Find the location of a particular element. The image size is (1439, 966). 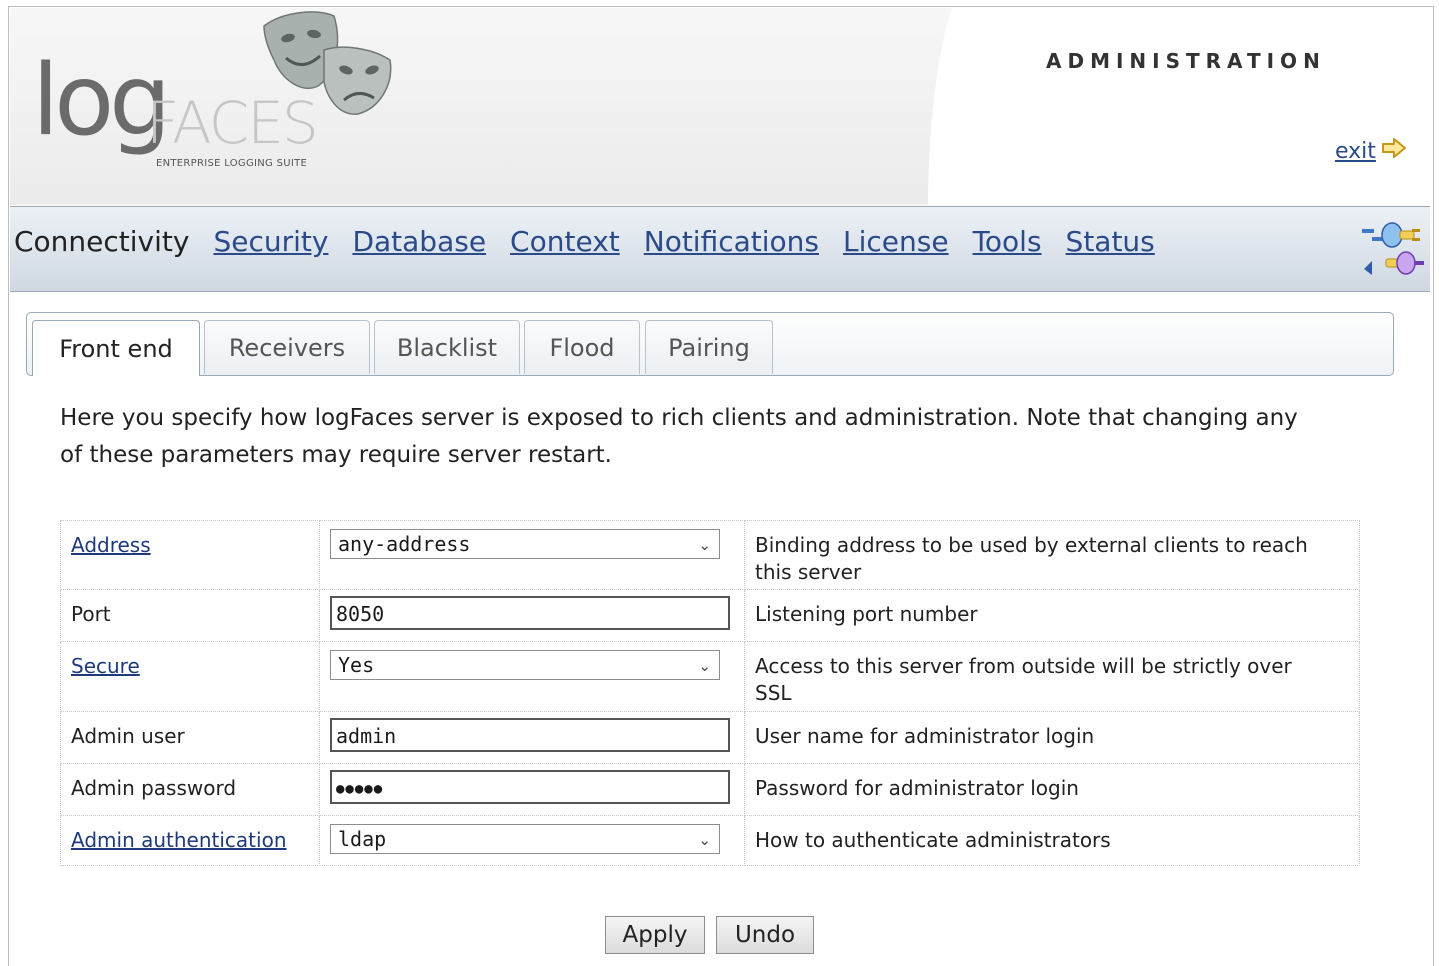

nav-item-notifications: Notifications is located at coordinates (731, 241).